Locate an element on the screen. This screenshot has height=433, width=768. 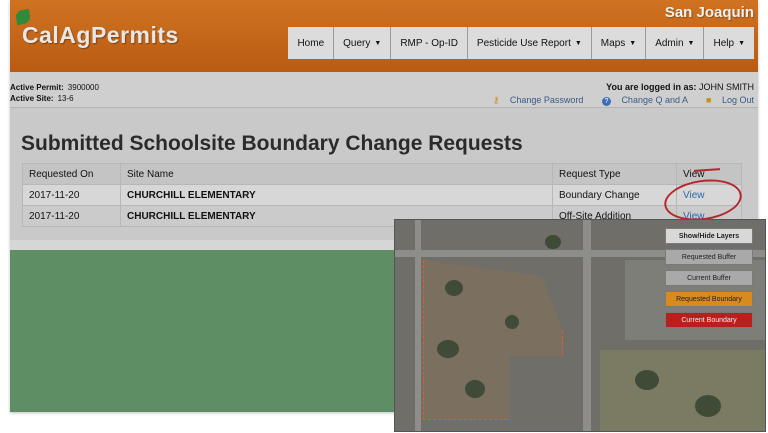
current-buffer-toggle: Current Buffer is located at coordinates (709, 278).